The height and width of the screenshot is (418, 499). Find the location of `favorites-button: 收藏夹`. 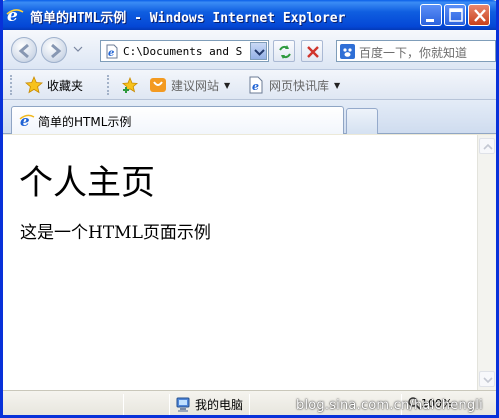

favorites-button: 收藏夹 is located at coordinates (54, 85).